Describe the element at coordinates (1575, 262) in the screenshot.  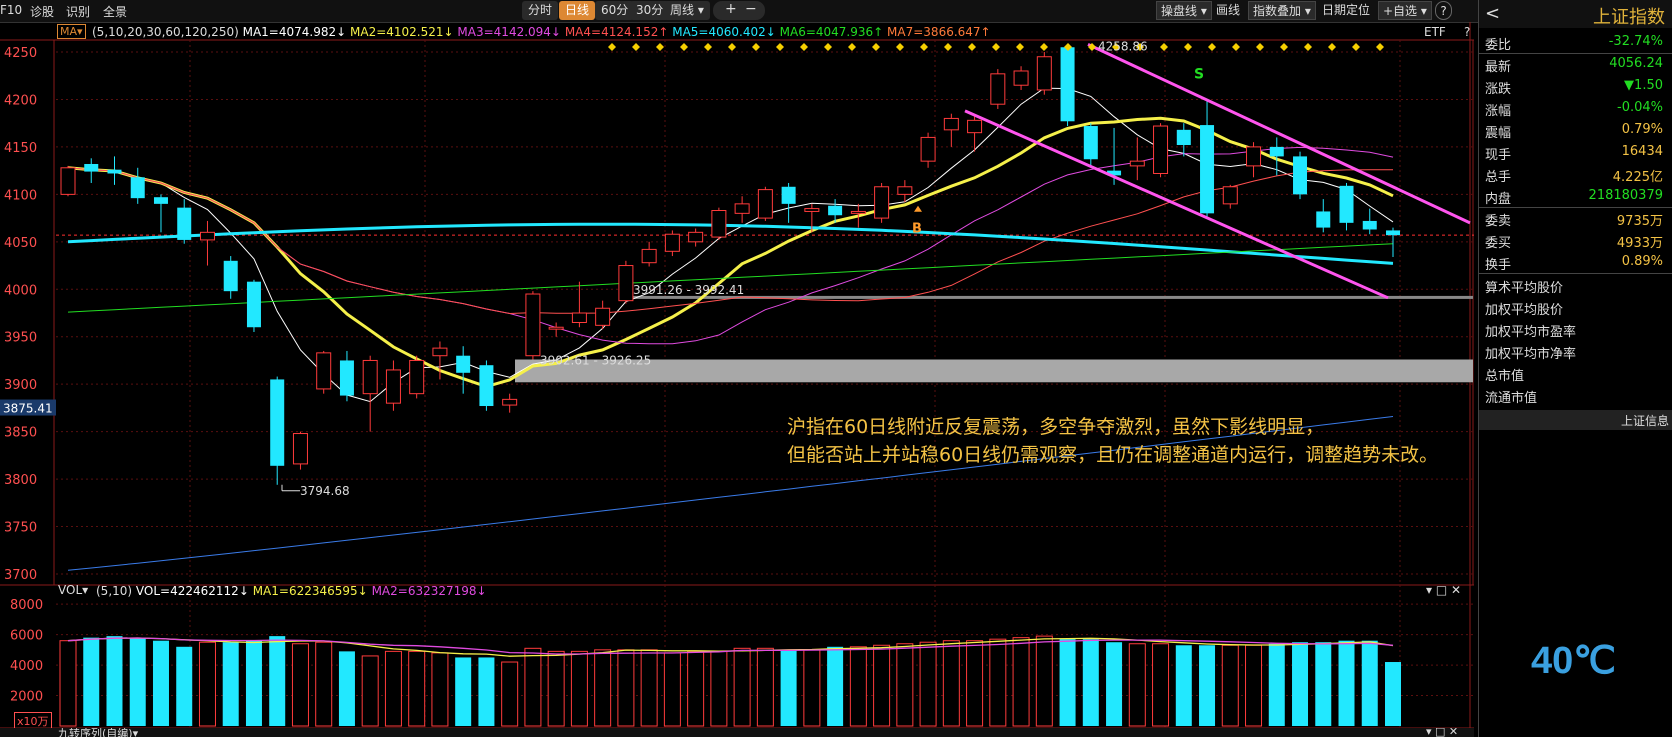
I see `quote-row: 换手 0.89%` at that location.